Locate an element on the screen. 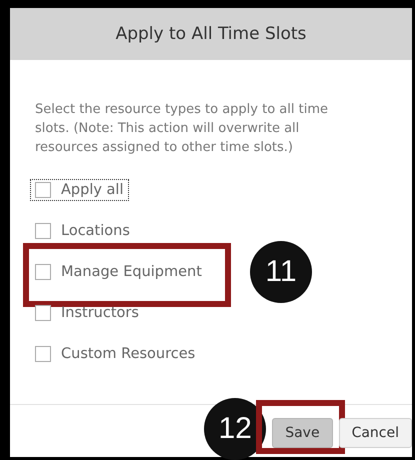 Image resolution: width=415 pixels, height=460 pixels. checkbox-option: Apply all is located at coordinates (79, 190).